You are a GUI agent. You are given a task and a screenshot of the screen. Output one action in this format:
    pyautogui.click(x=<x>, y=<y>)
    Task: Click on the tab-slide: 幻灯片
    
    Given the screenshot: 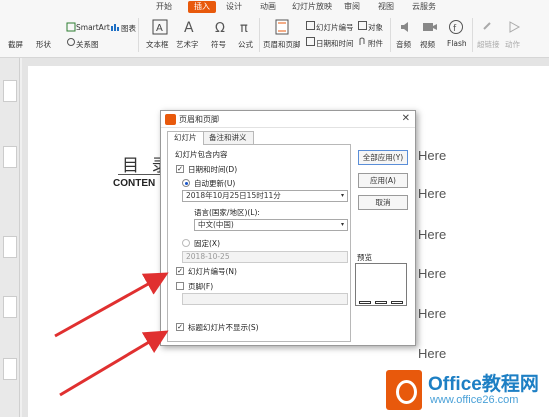 What is the action you would take?
    pyautogui.click(x=185, y=138)
    